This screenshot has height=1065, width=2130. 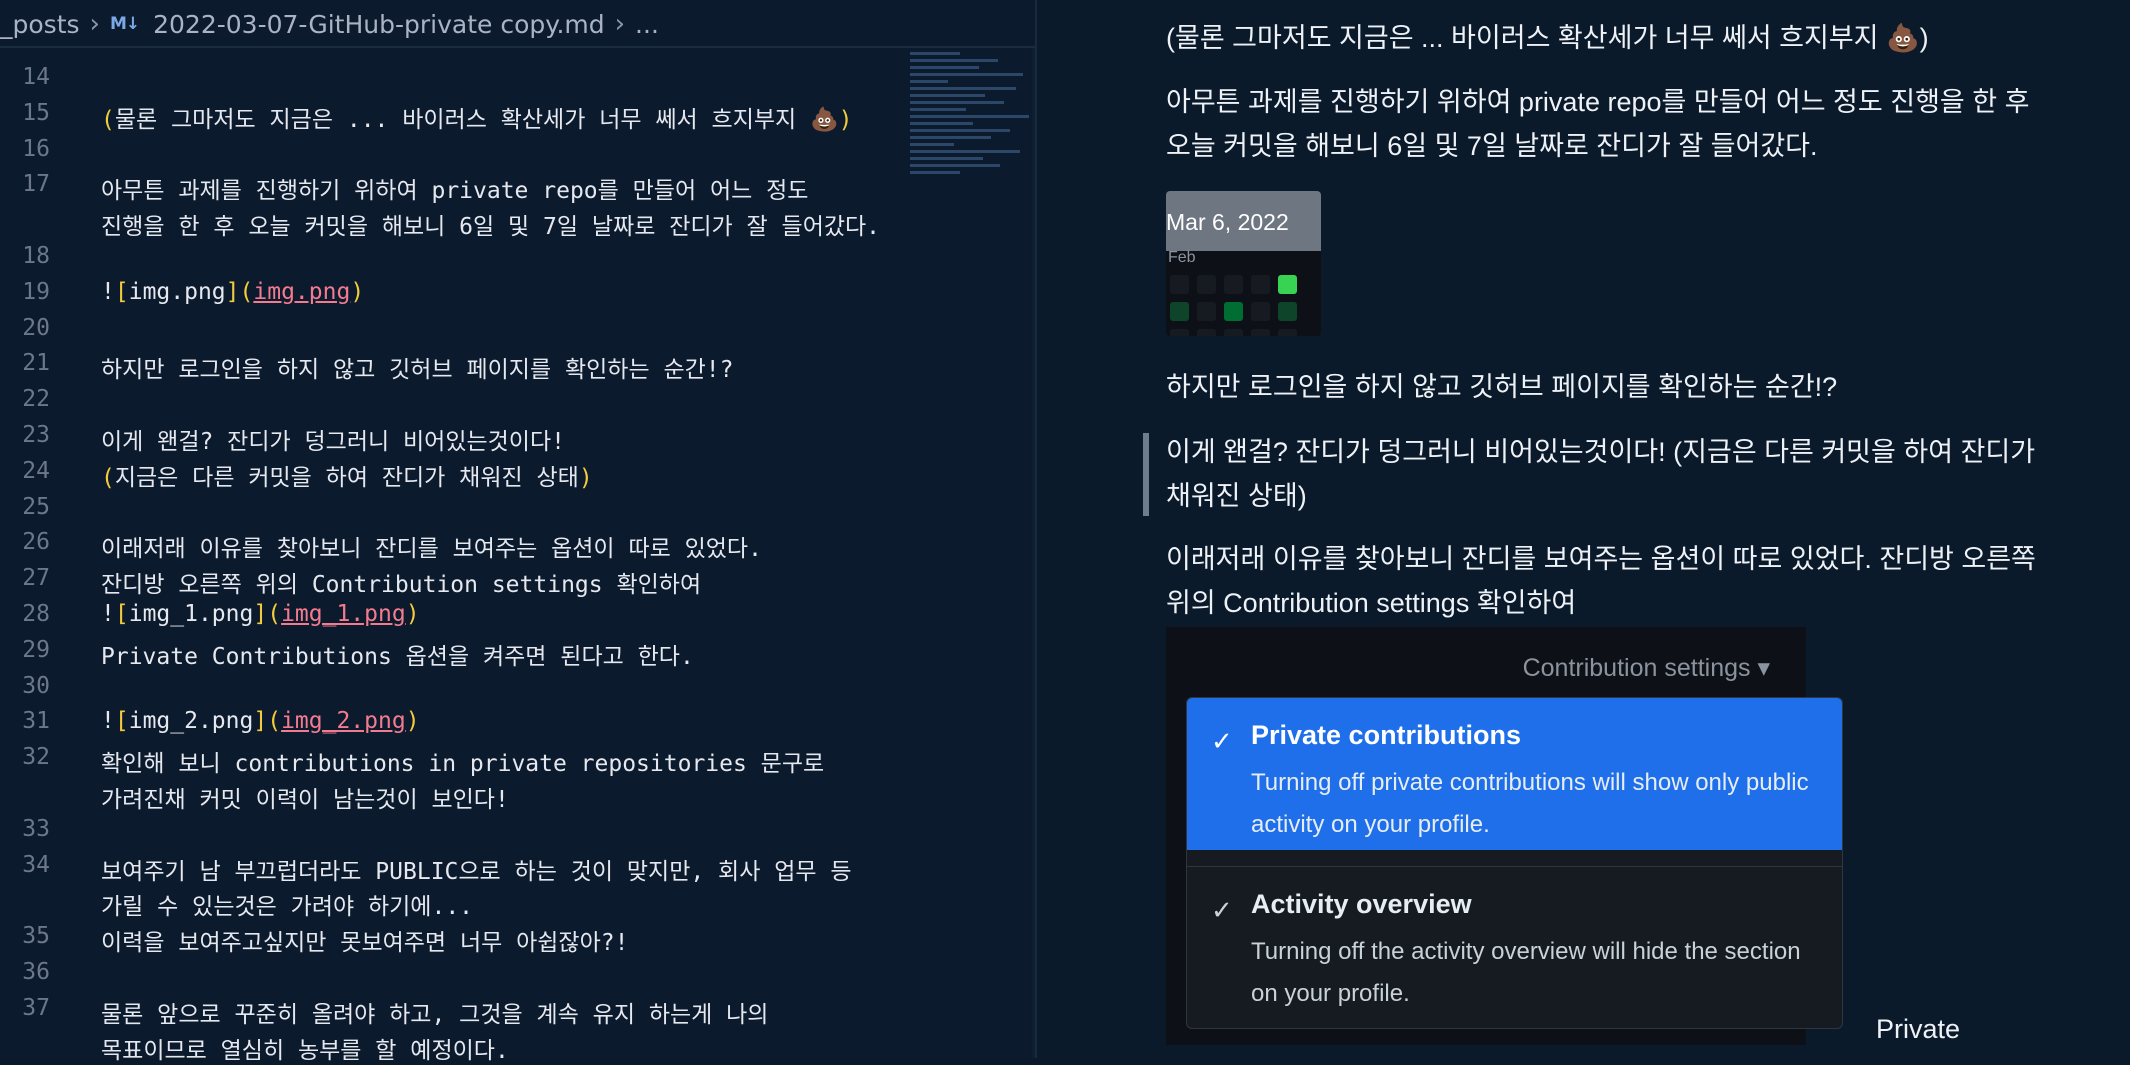 What do you see at coordinates (1243, 221) in the screenshot?
I see `date-tooltip: Mar 6, 2022` at bounding box center [1243, 221].